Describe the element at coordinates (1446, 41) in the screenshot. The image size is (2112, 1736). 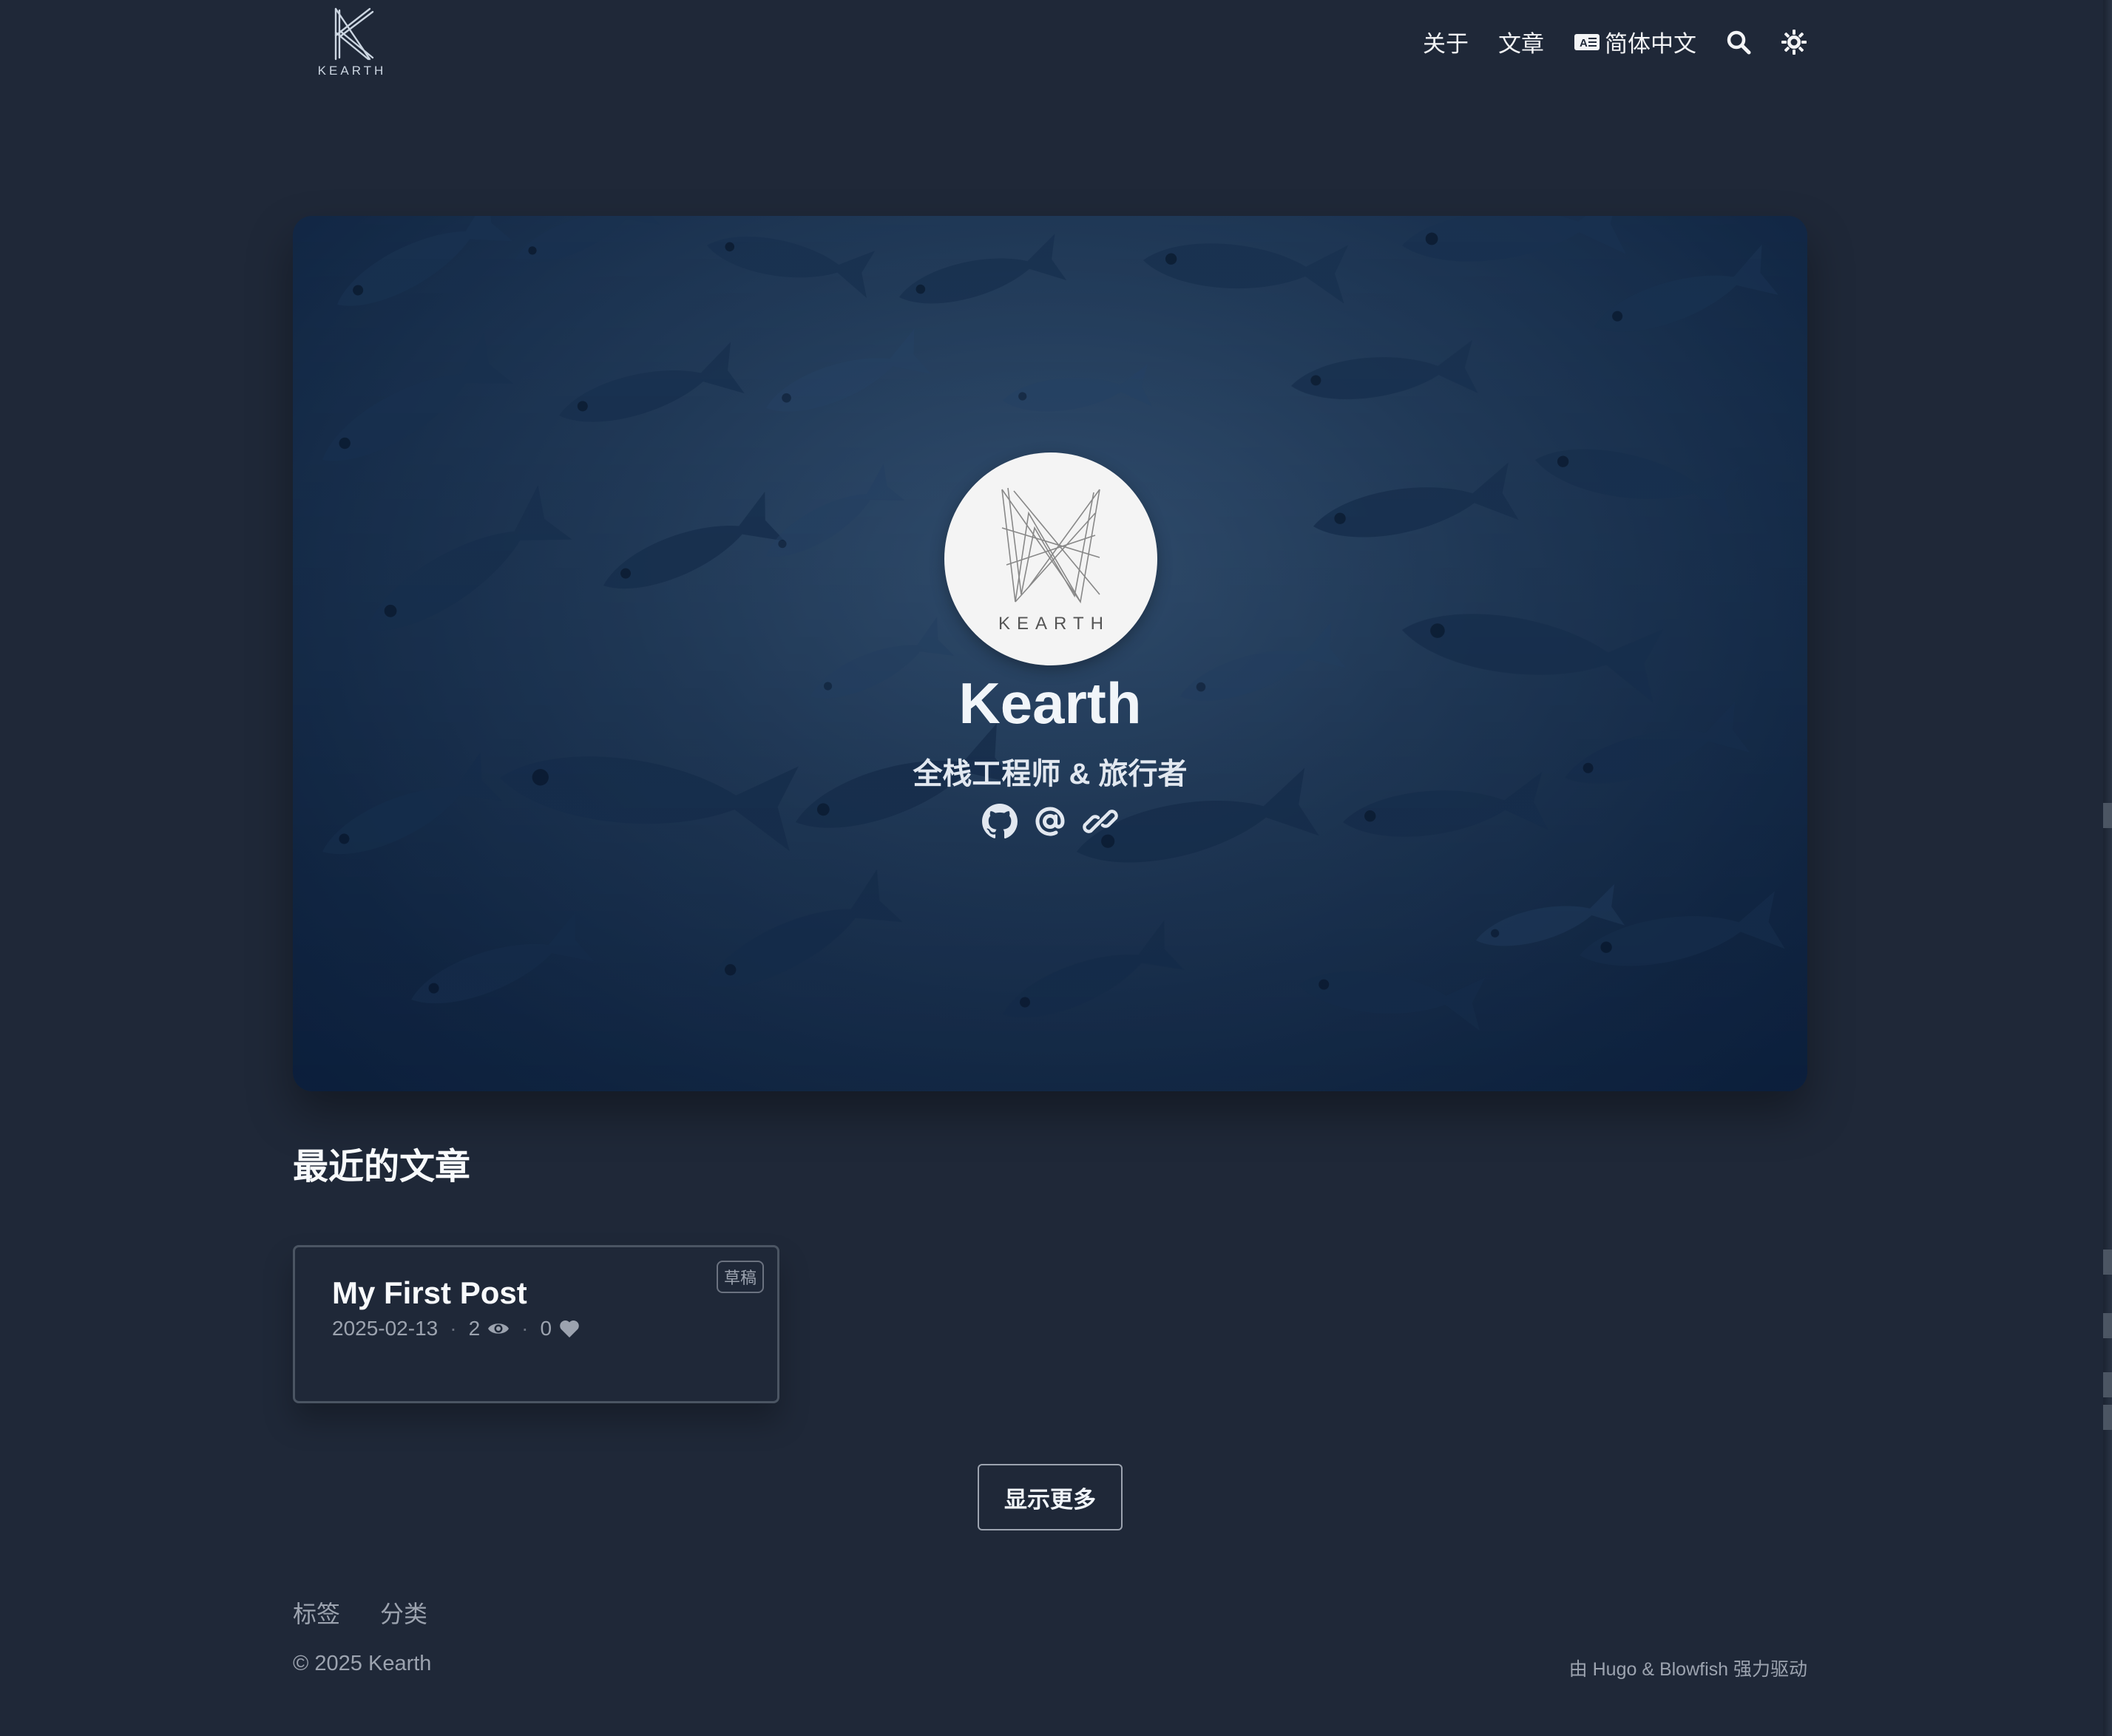
I see `nav-about: 关于` at that location.